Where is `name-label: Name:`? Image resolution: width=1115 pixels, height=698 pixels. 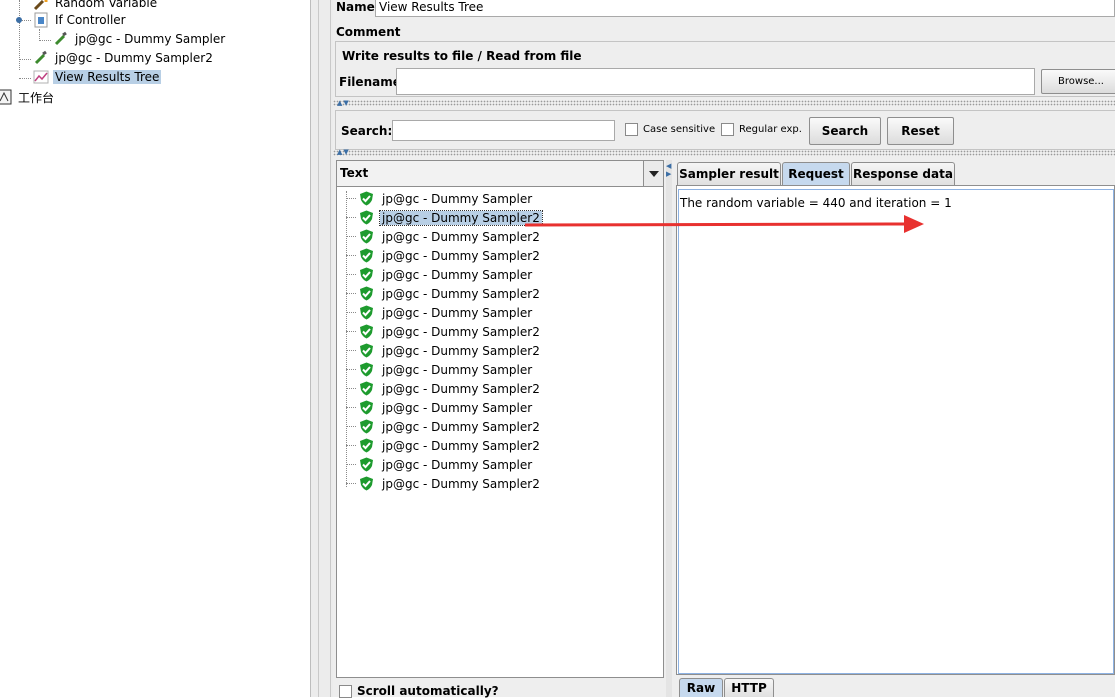
name-label: Name: is located at coordinates (358, 7).